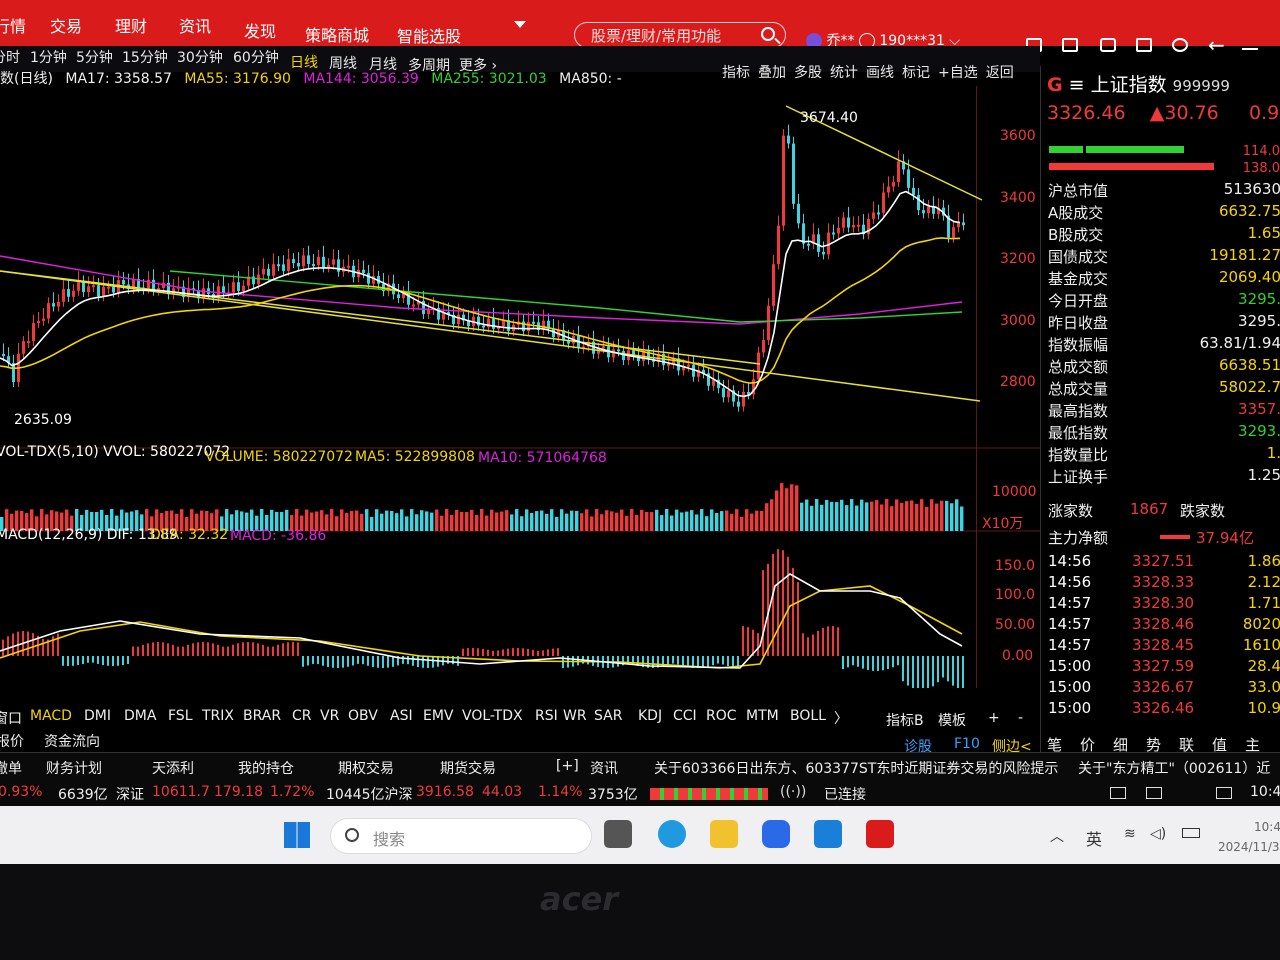  What do you see at coordinates (13, 25) in the screenshot?
I see `nav-item-market: 行情` at bounding box center [13, 25].